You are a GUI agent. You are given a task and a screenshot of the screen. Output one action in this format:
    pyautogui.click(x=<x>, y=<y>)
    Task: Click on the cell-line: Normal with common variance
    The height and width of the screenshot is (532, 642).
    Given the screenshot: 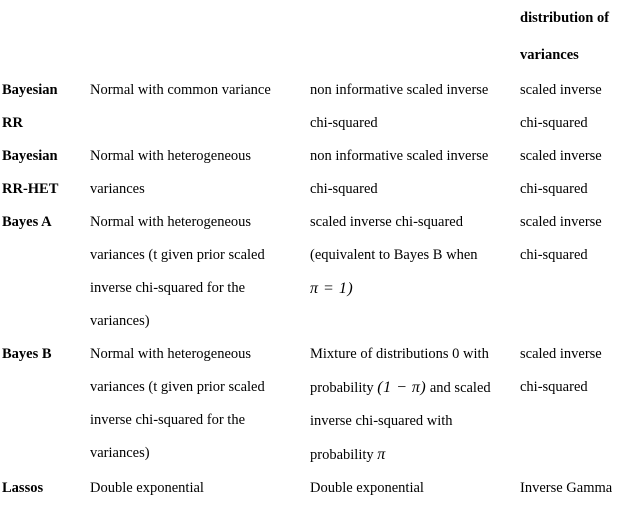 What is the action you would take?
    pyautogui.click(x=180, y=90)
    